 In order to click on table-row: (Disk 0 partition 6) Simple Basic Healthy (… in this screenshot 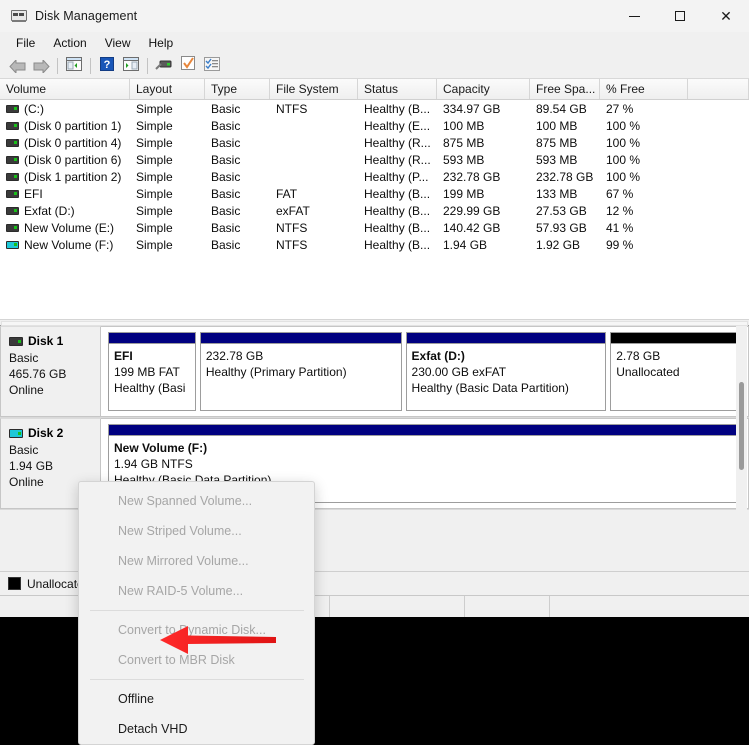, I will do `click(374, 159)`.